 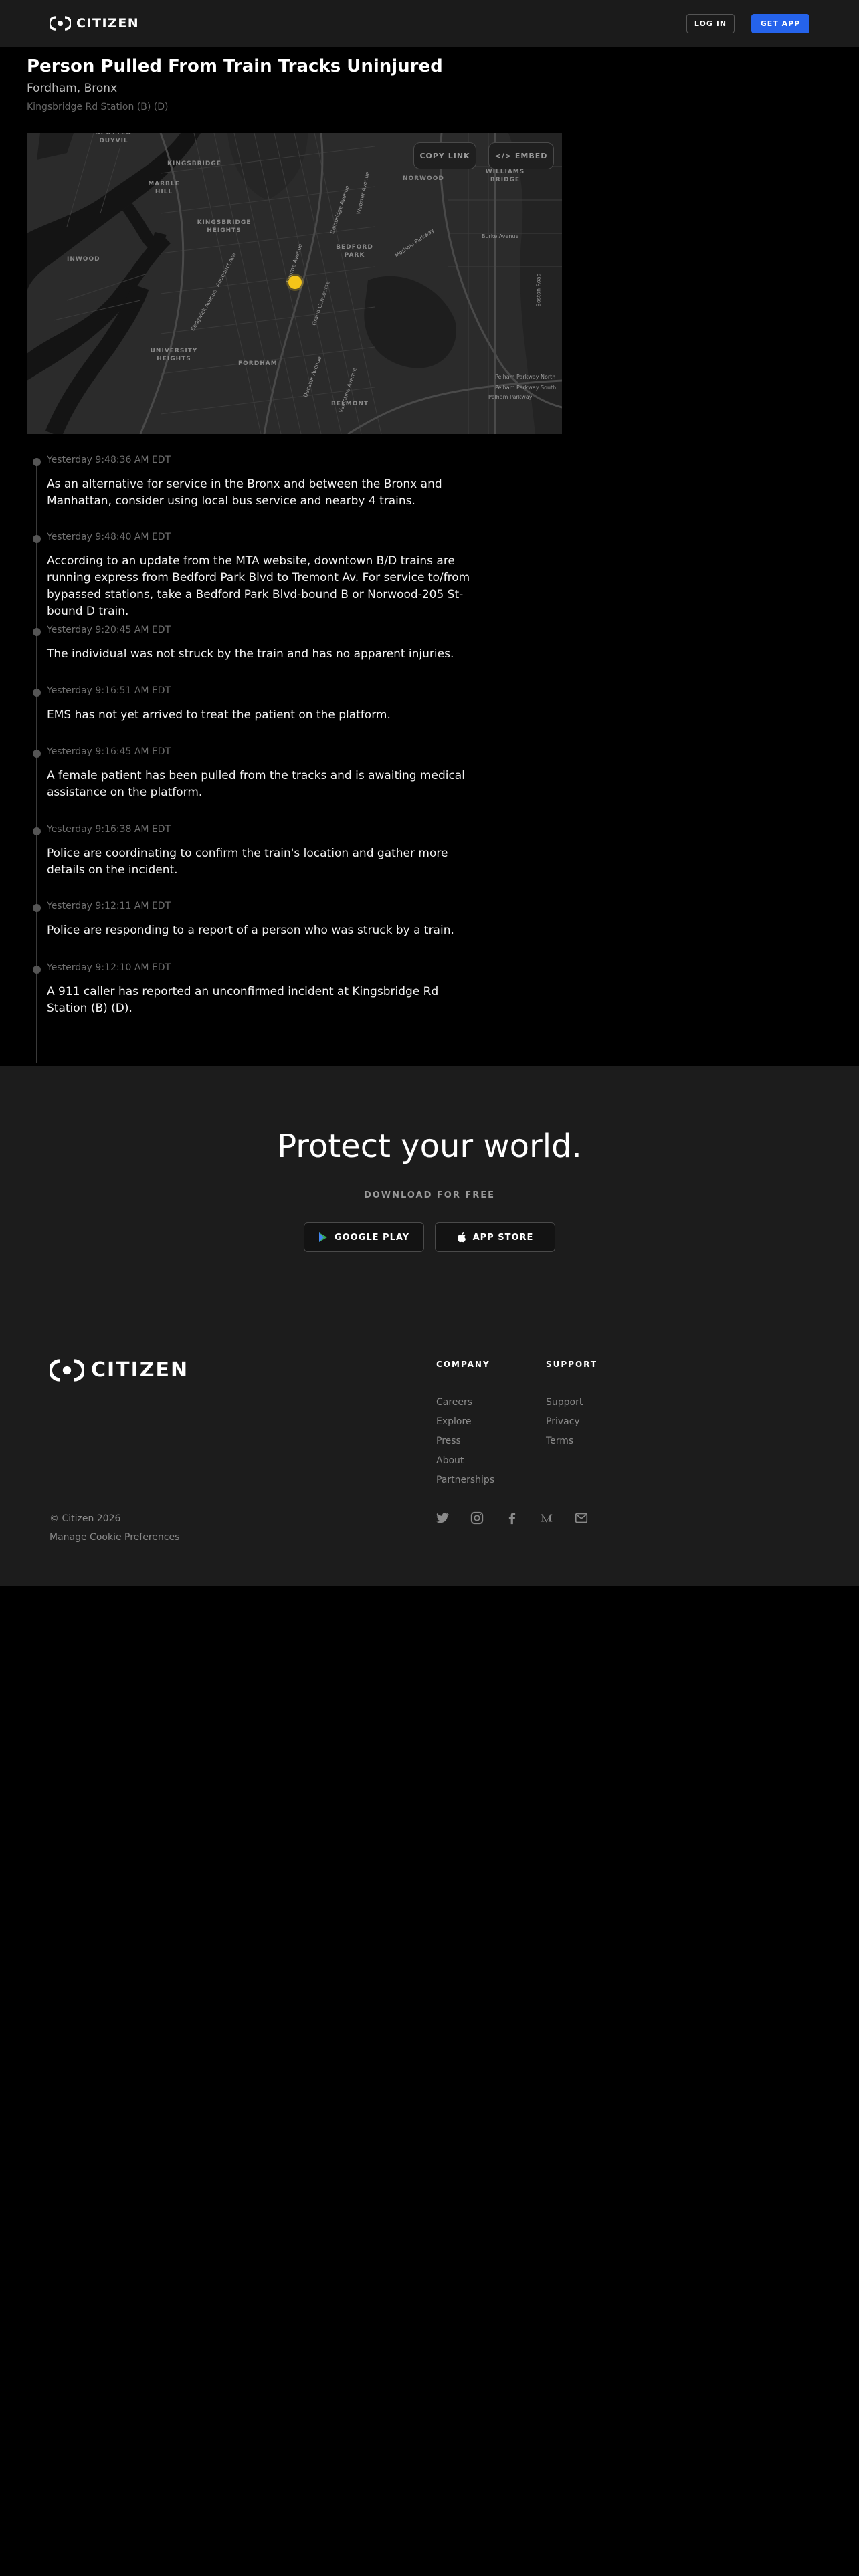 I want to click on footer-brand-name: CITIZEN, so click(x=140, y=1370).